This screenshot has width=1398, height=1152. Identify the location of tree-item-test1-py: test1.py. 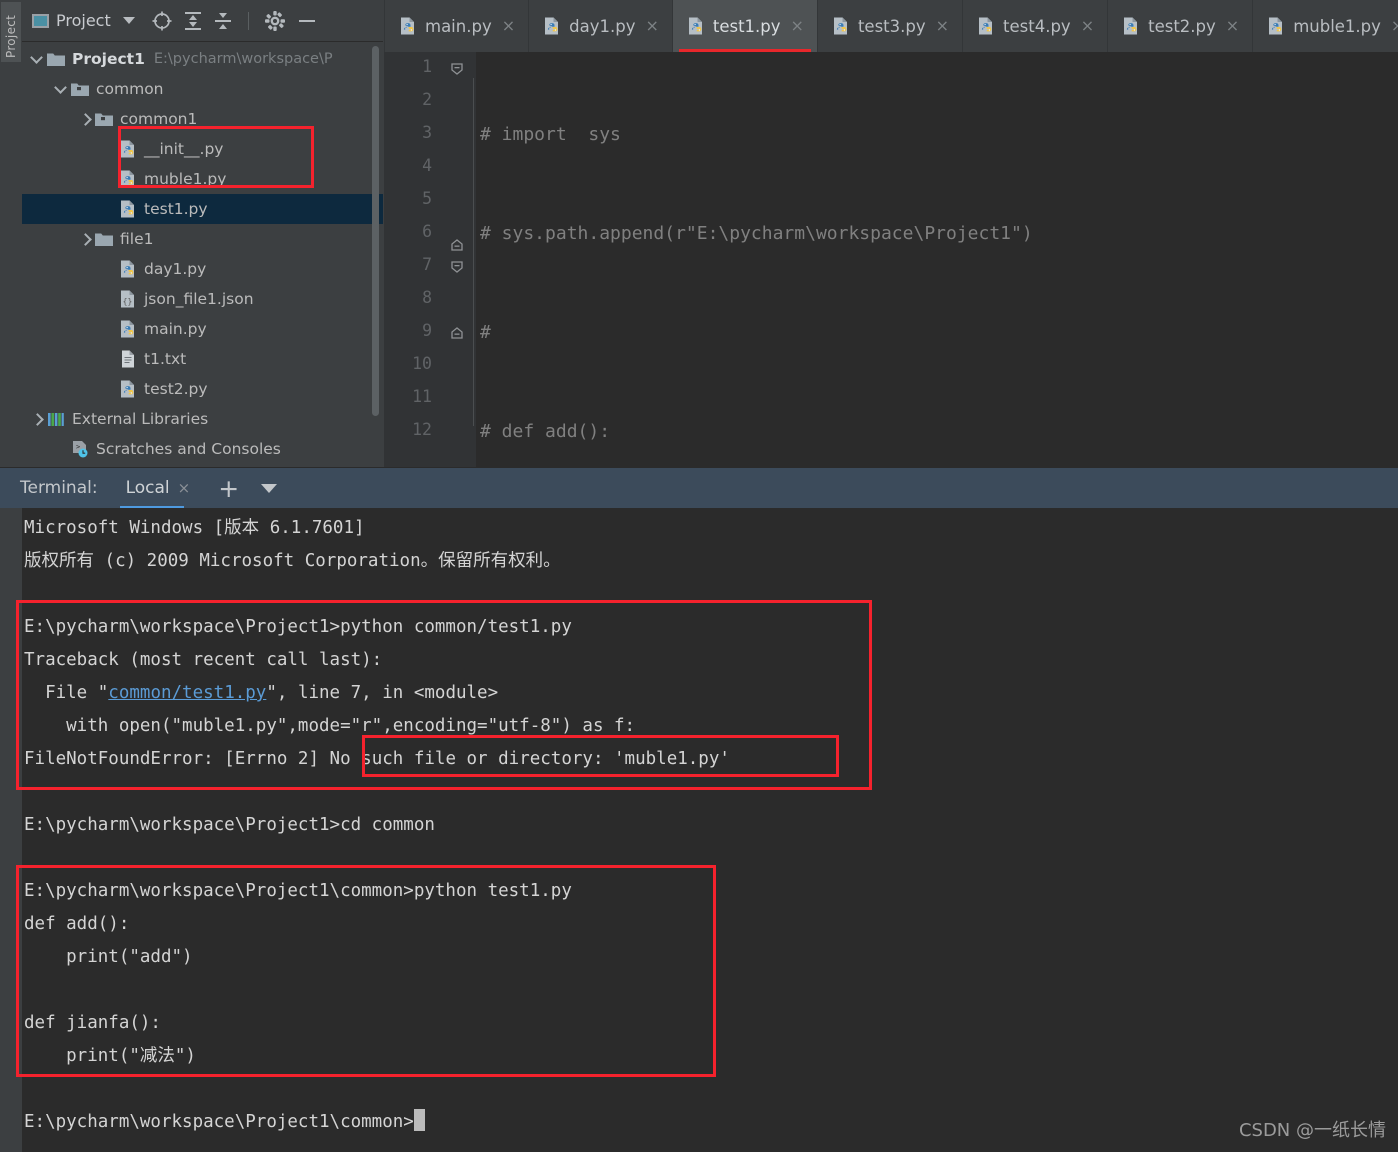
(202, 209).